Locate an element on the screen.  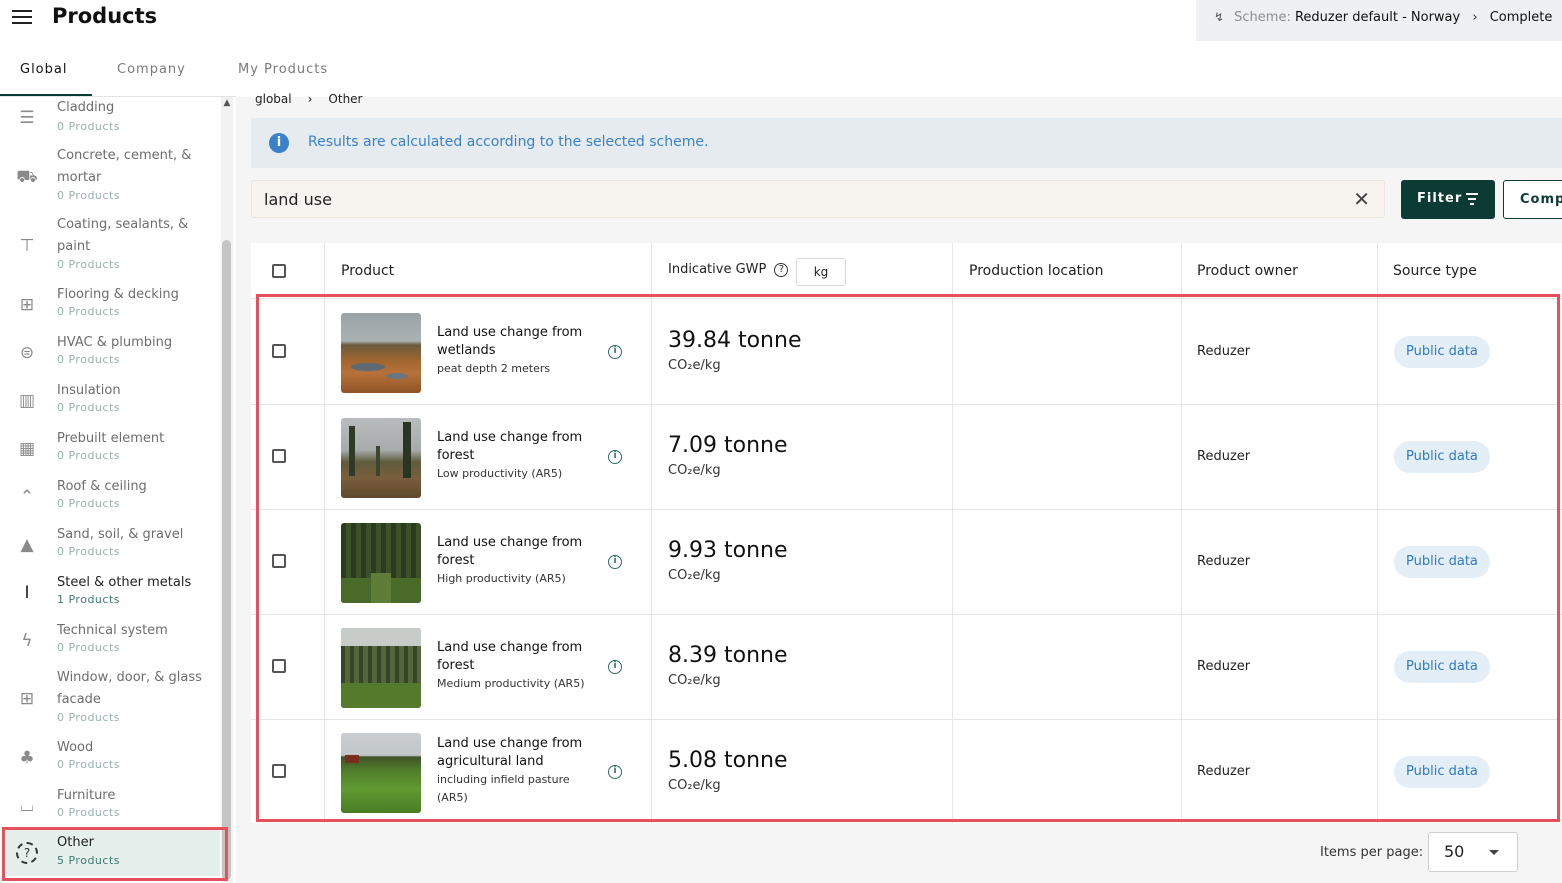
sidebar-item-concrete: ⛟ Concrete, cement, & mortar 0 Products is located at coordinates (110, 178).